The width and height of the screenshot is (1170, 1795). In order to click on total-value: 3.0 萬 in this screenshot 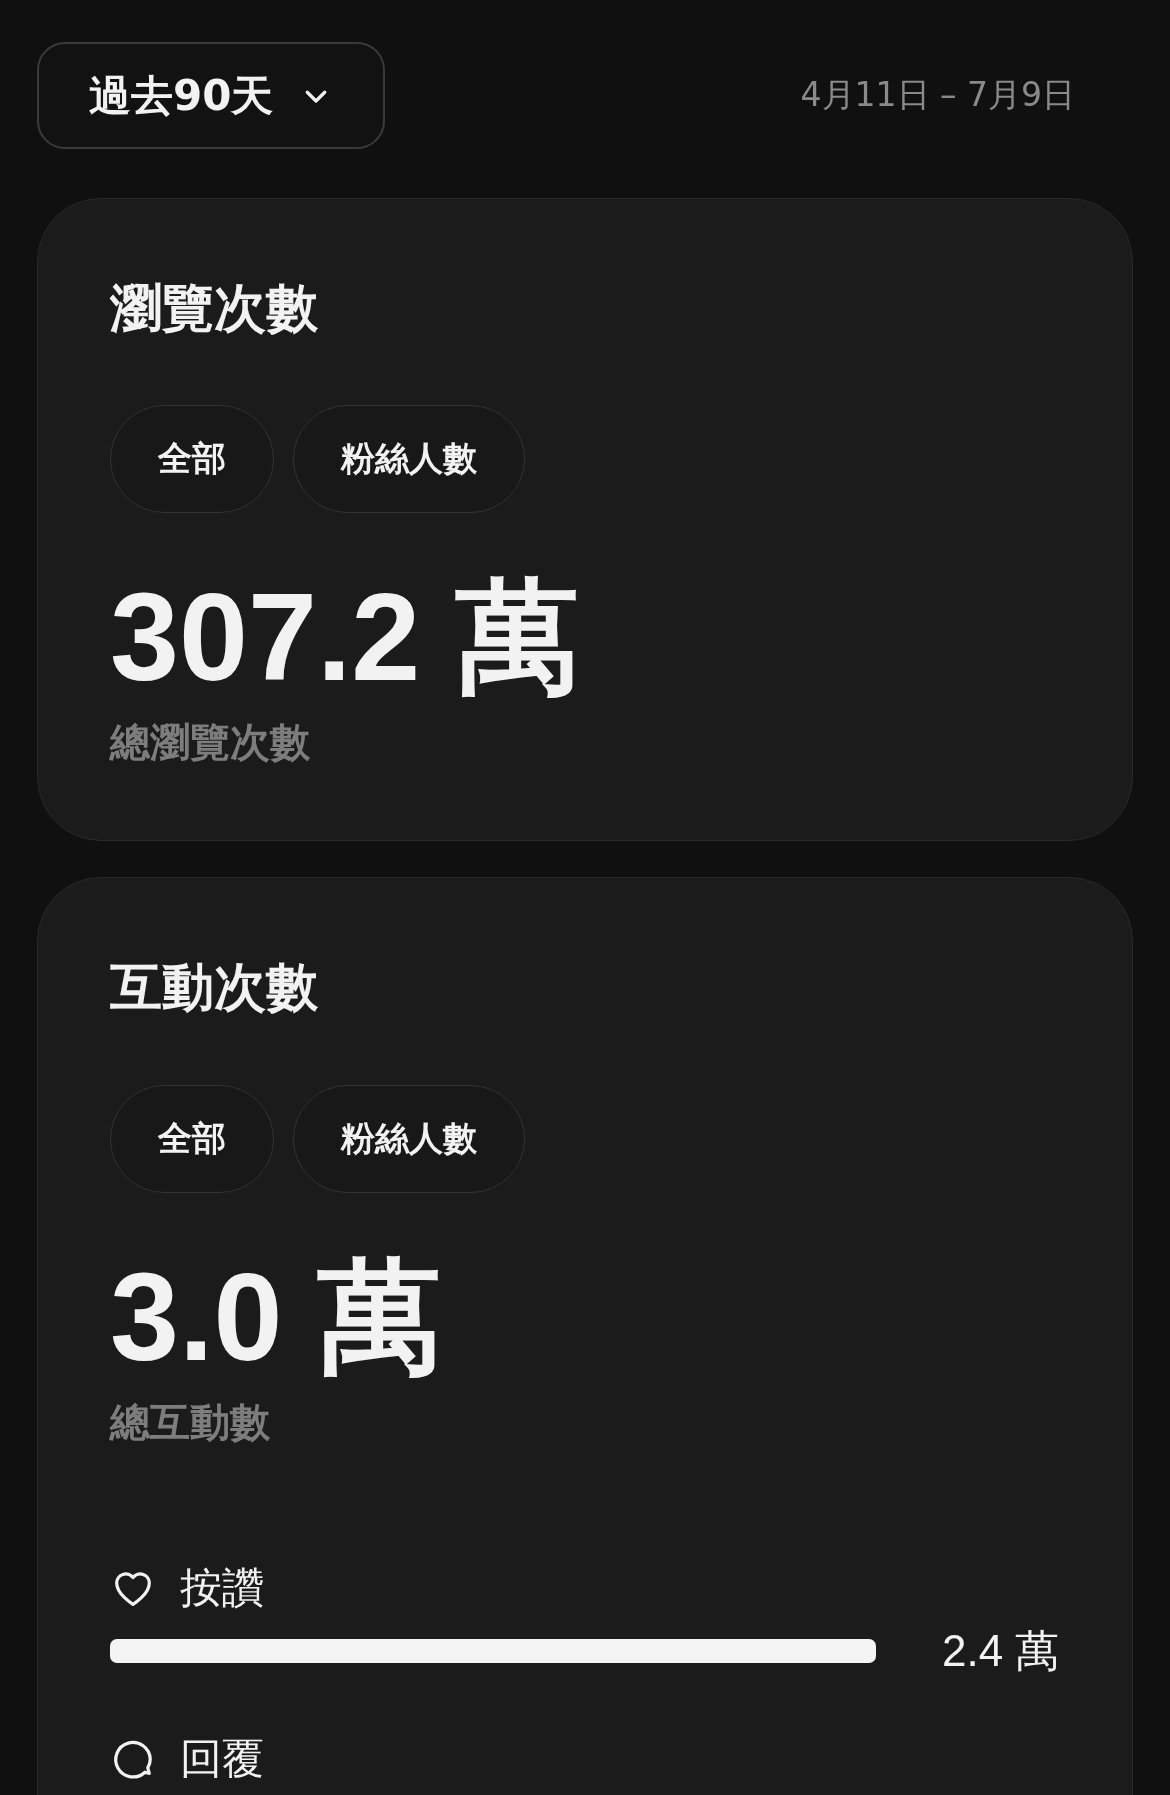, I will do `click(276, 1316)`.